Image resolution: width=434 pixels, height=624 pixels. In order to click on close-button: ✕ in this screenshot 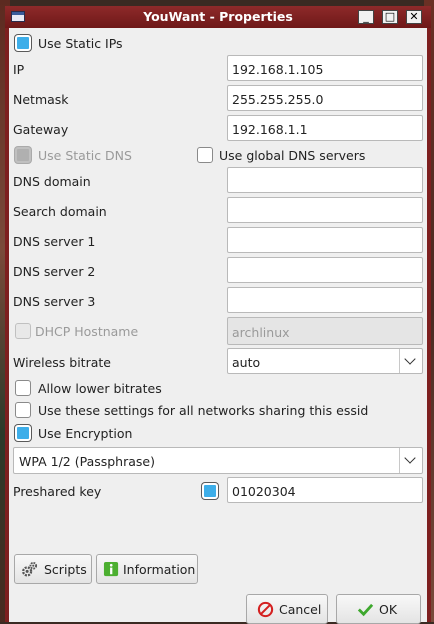, I will do `click(414, 17)`.